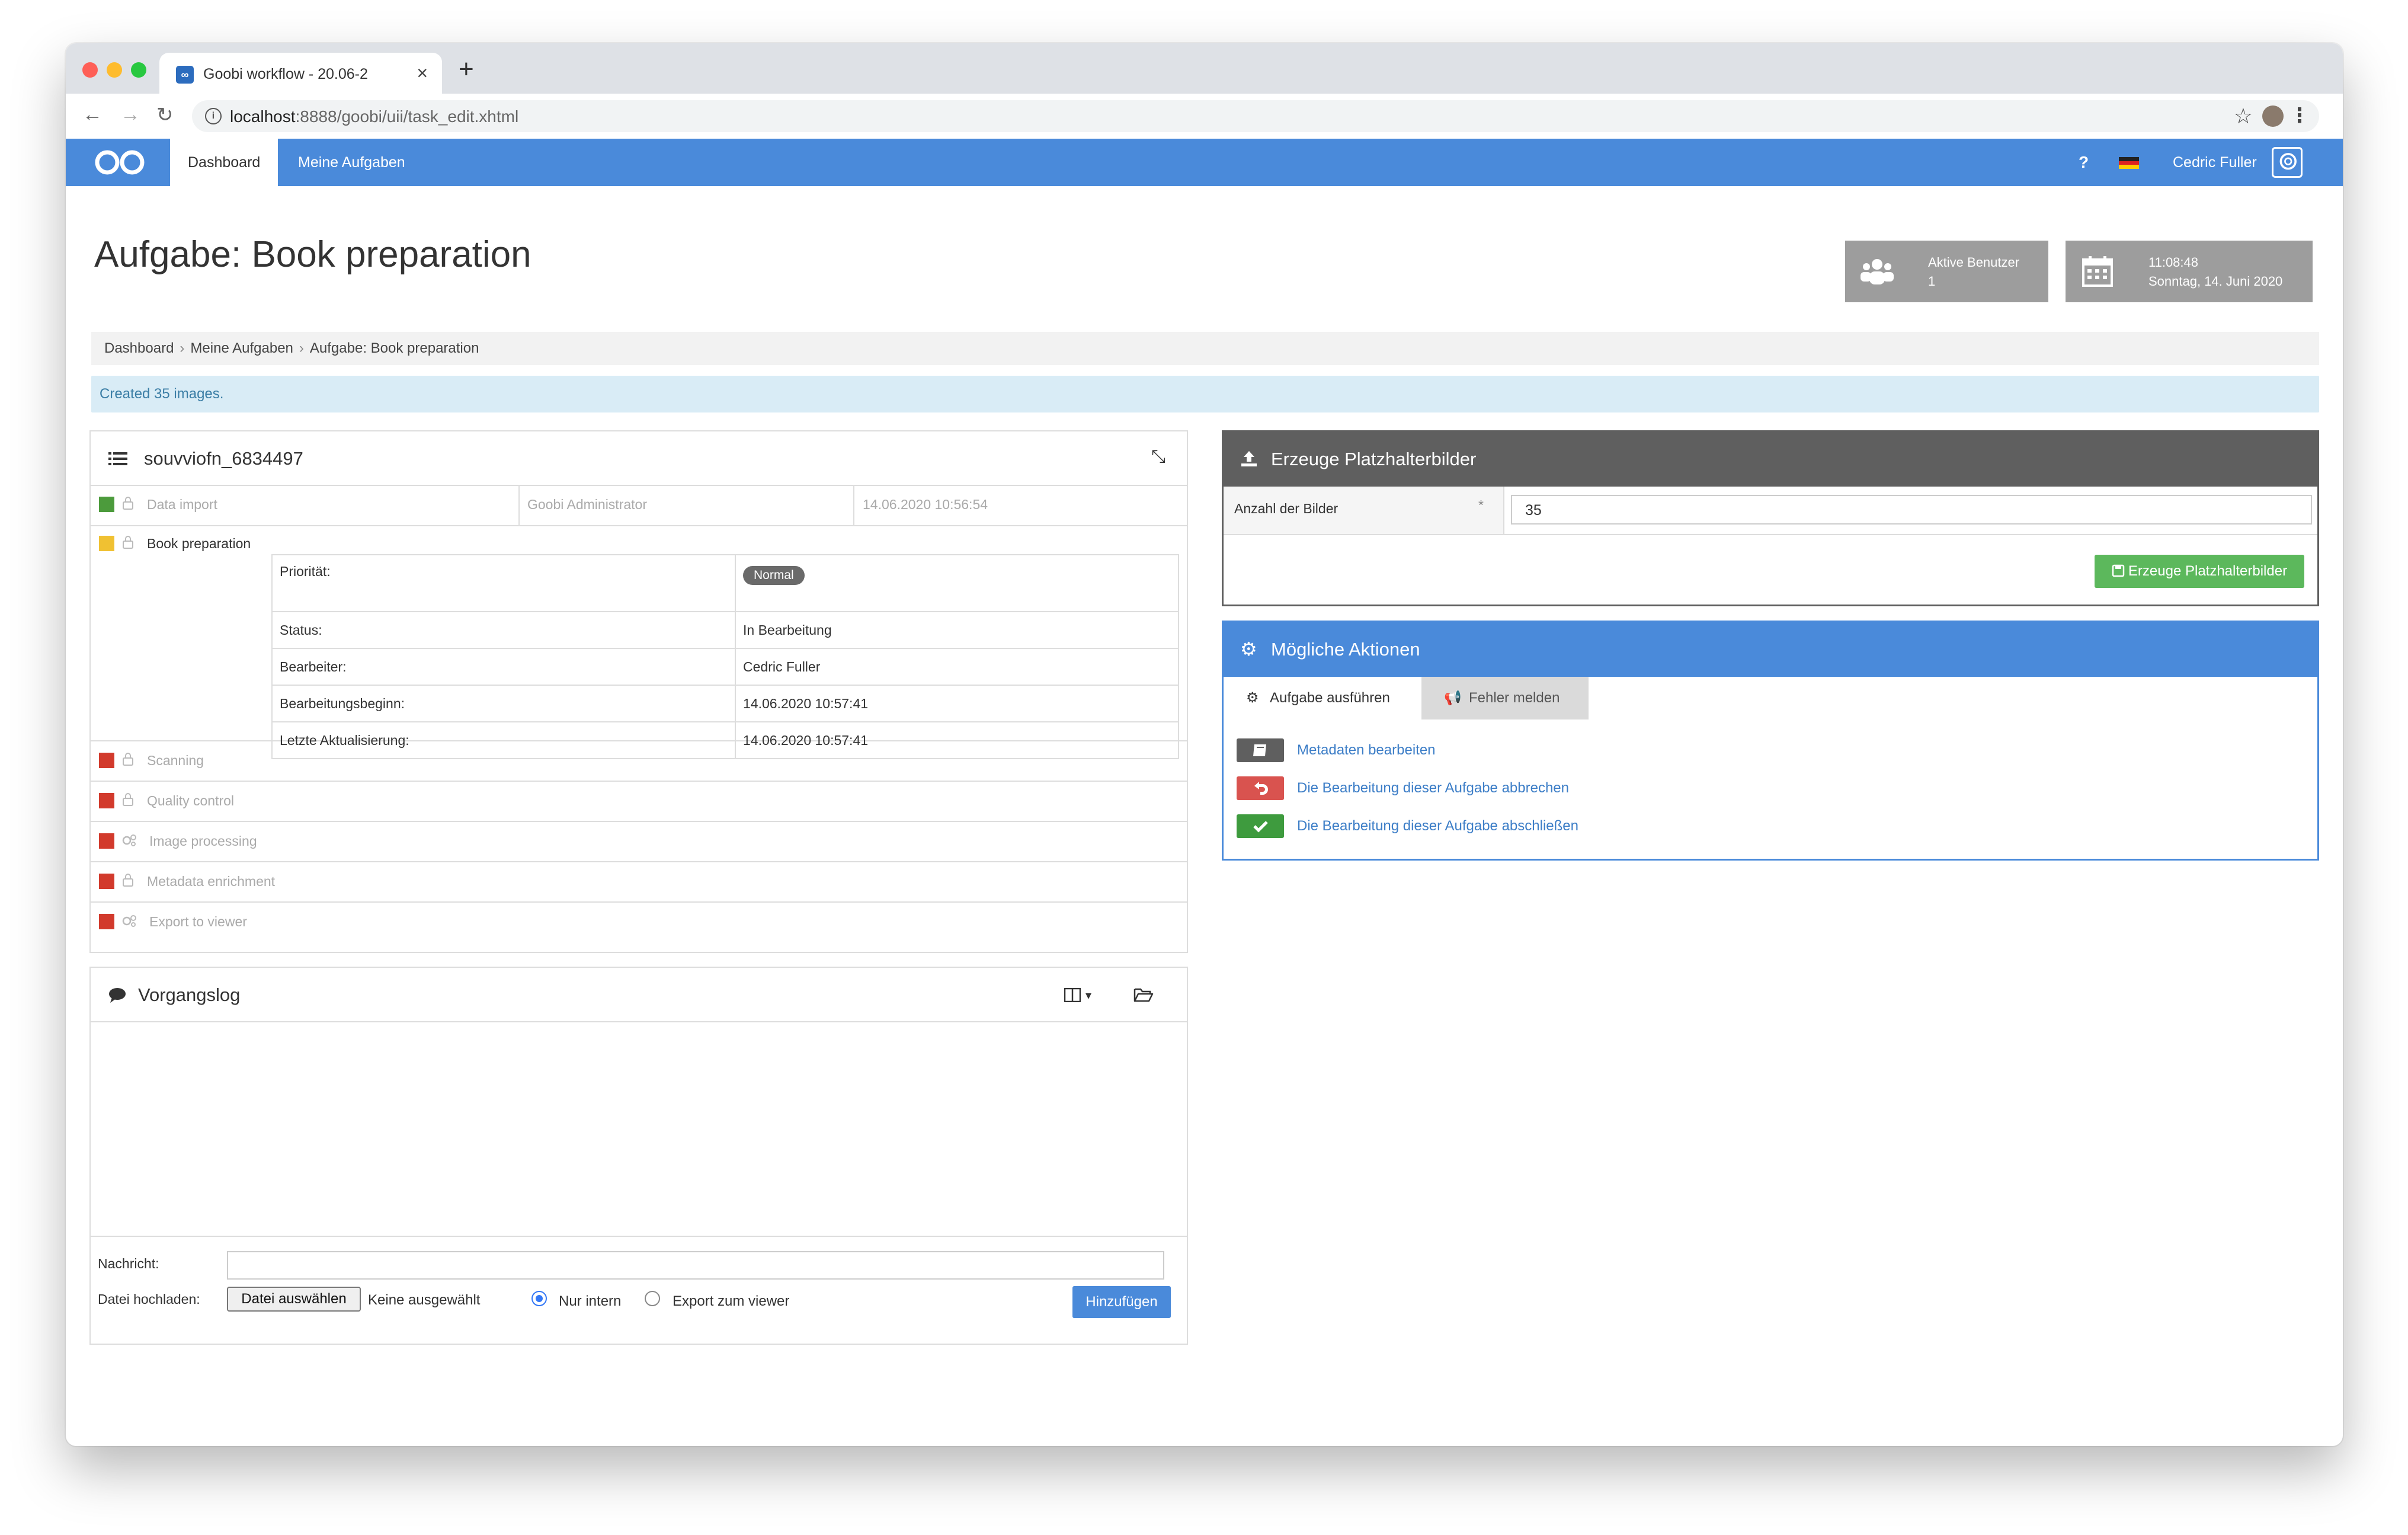  Describe the element at coordinates (1205, 394) in the screenshot. I see `info-alert: Created 35 images.` at that location.